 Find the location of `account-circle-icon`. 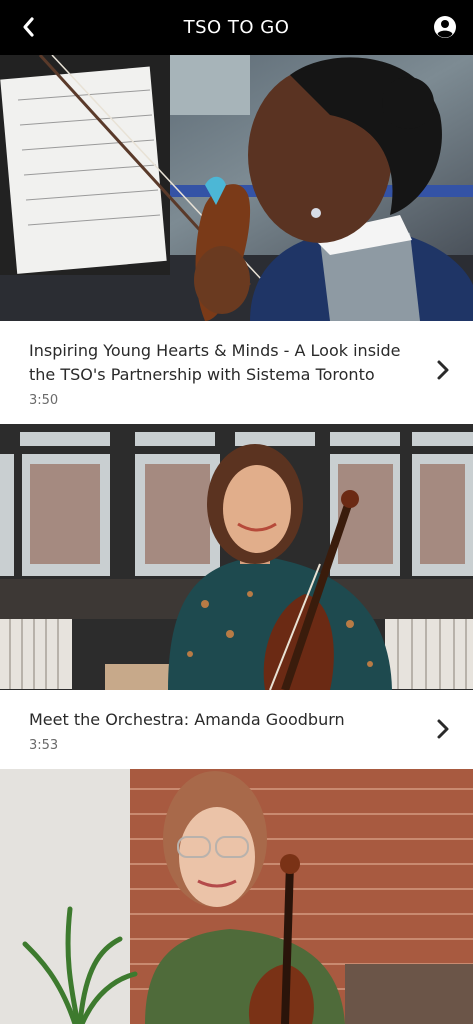

account-circle-icon is located at coordinates (445, 27).